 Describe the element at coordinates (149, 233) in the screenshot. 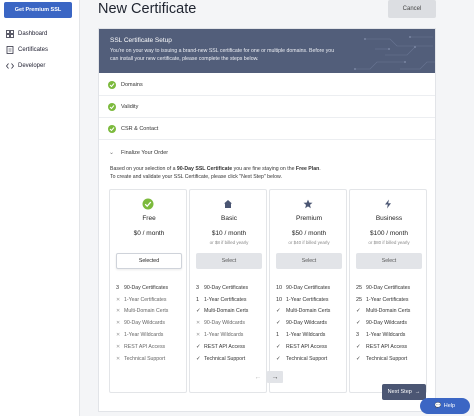

I see `plan-price: $0 / month` at that location.